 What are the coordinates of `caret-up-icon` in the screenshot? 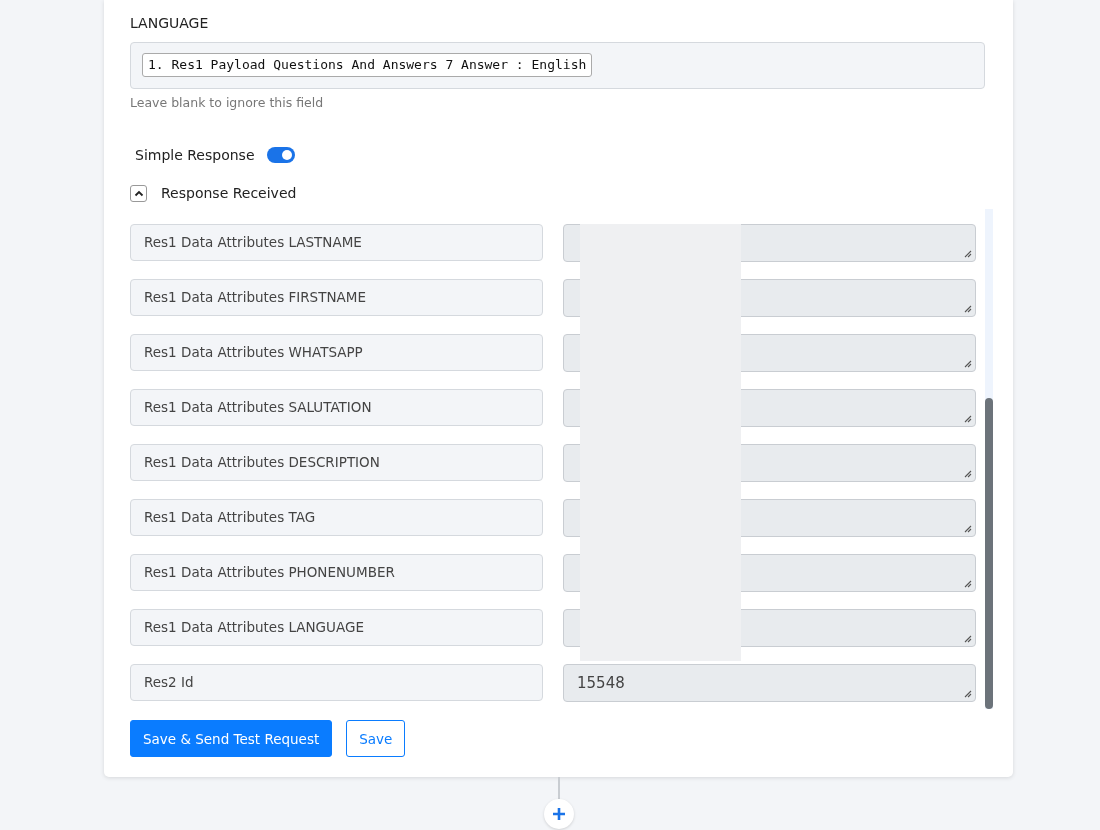 It's located at (138, 193).